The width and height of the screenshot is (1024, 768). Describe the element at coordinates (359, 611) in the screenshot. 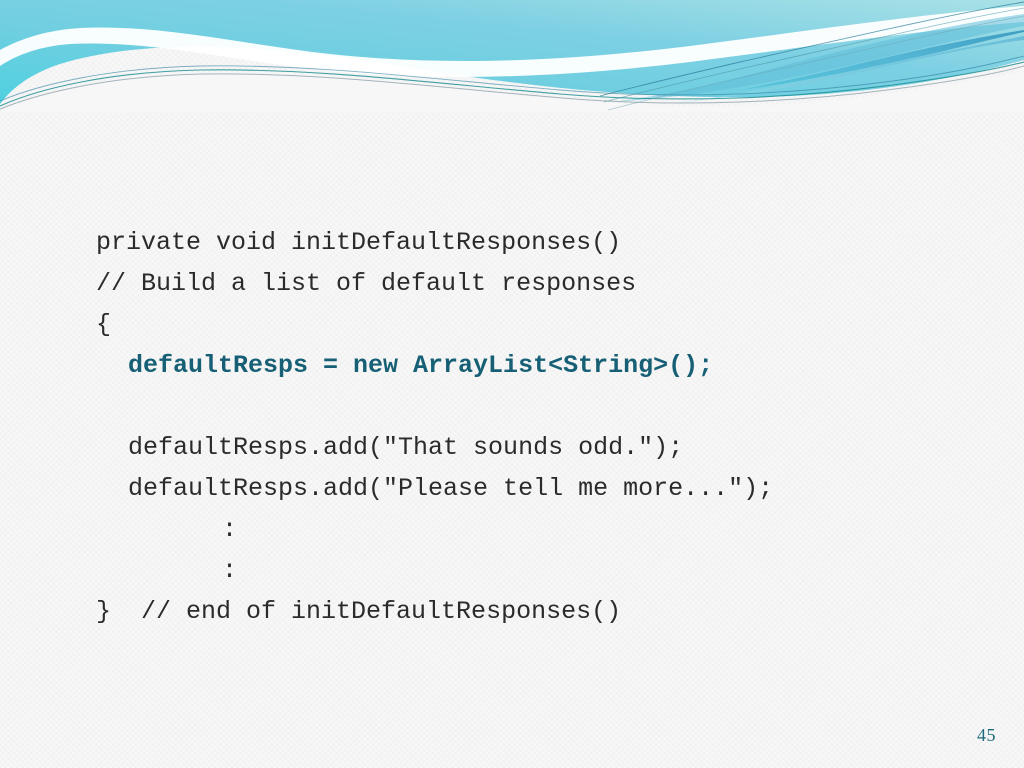

I see `code-line: } // end of initDefaultResponses()` at that location.